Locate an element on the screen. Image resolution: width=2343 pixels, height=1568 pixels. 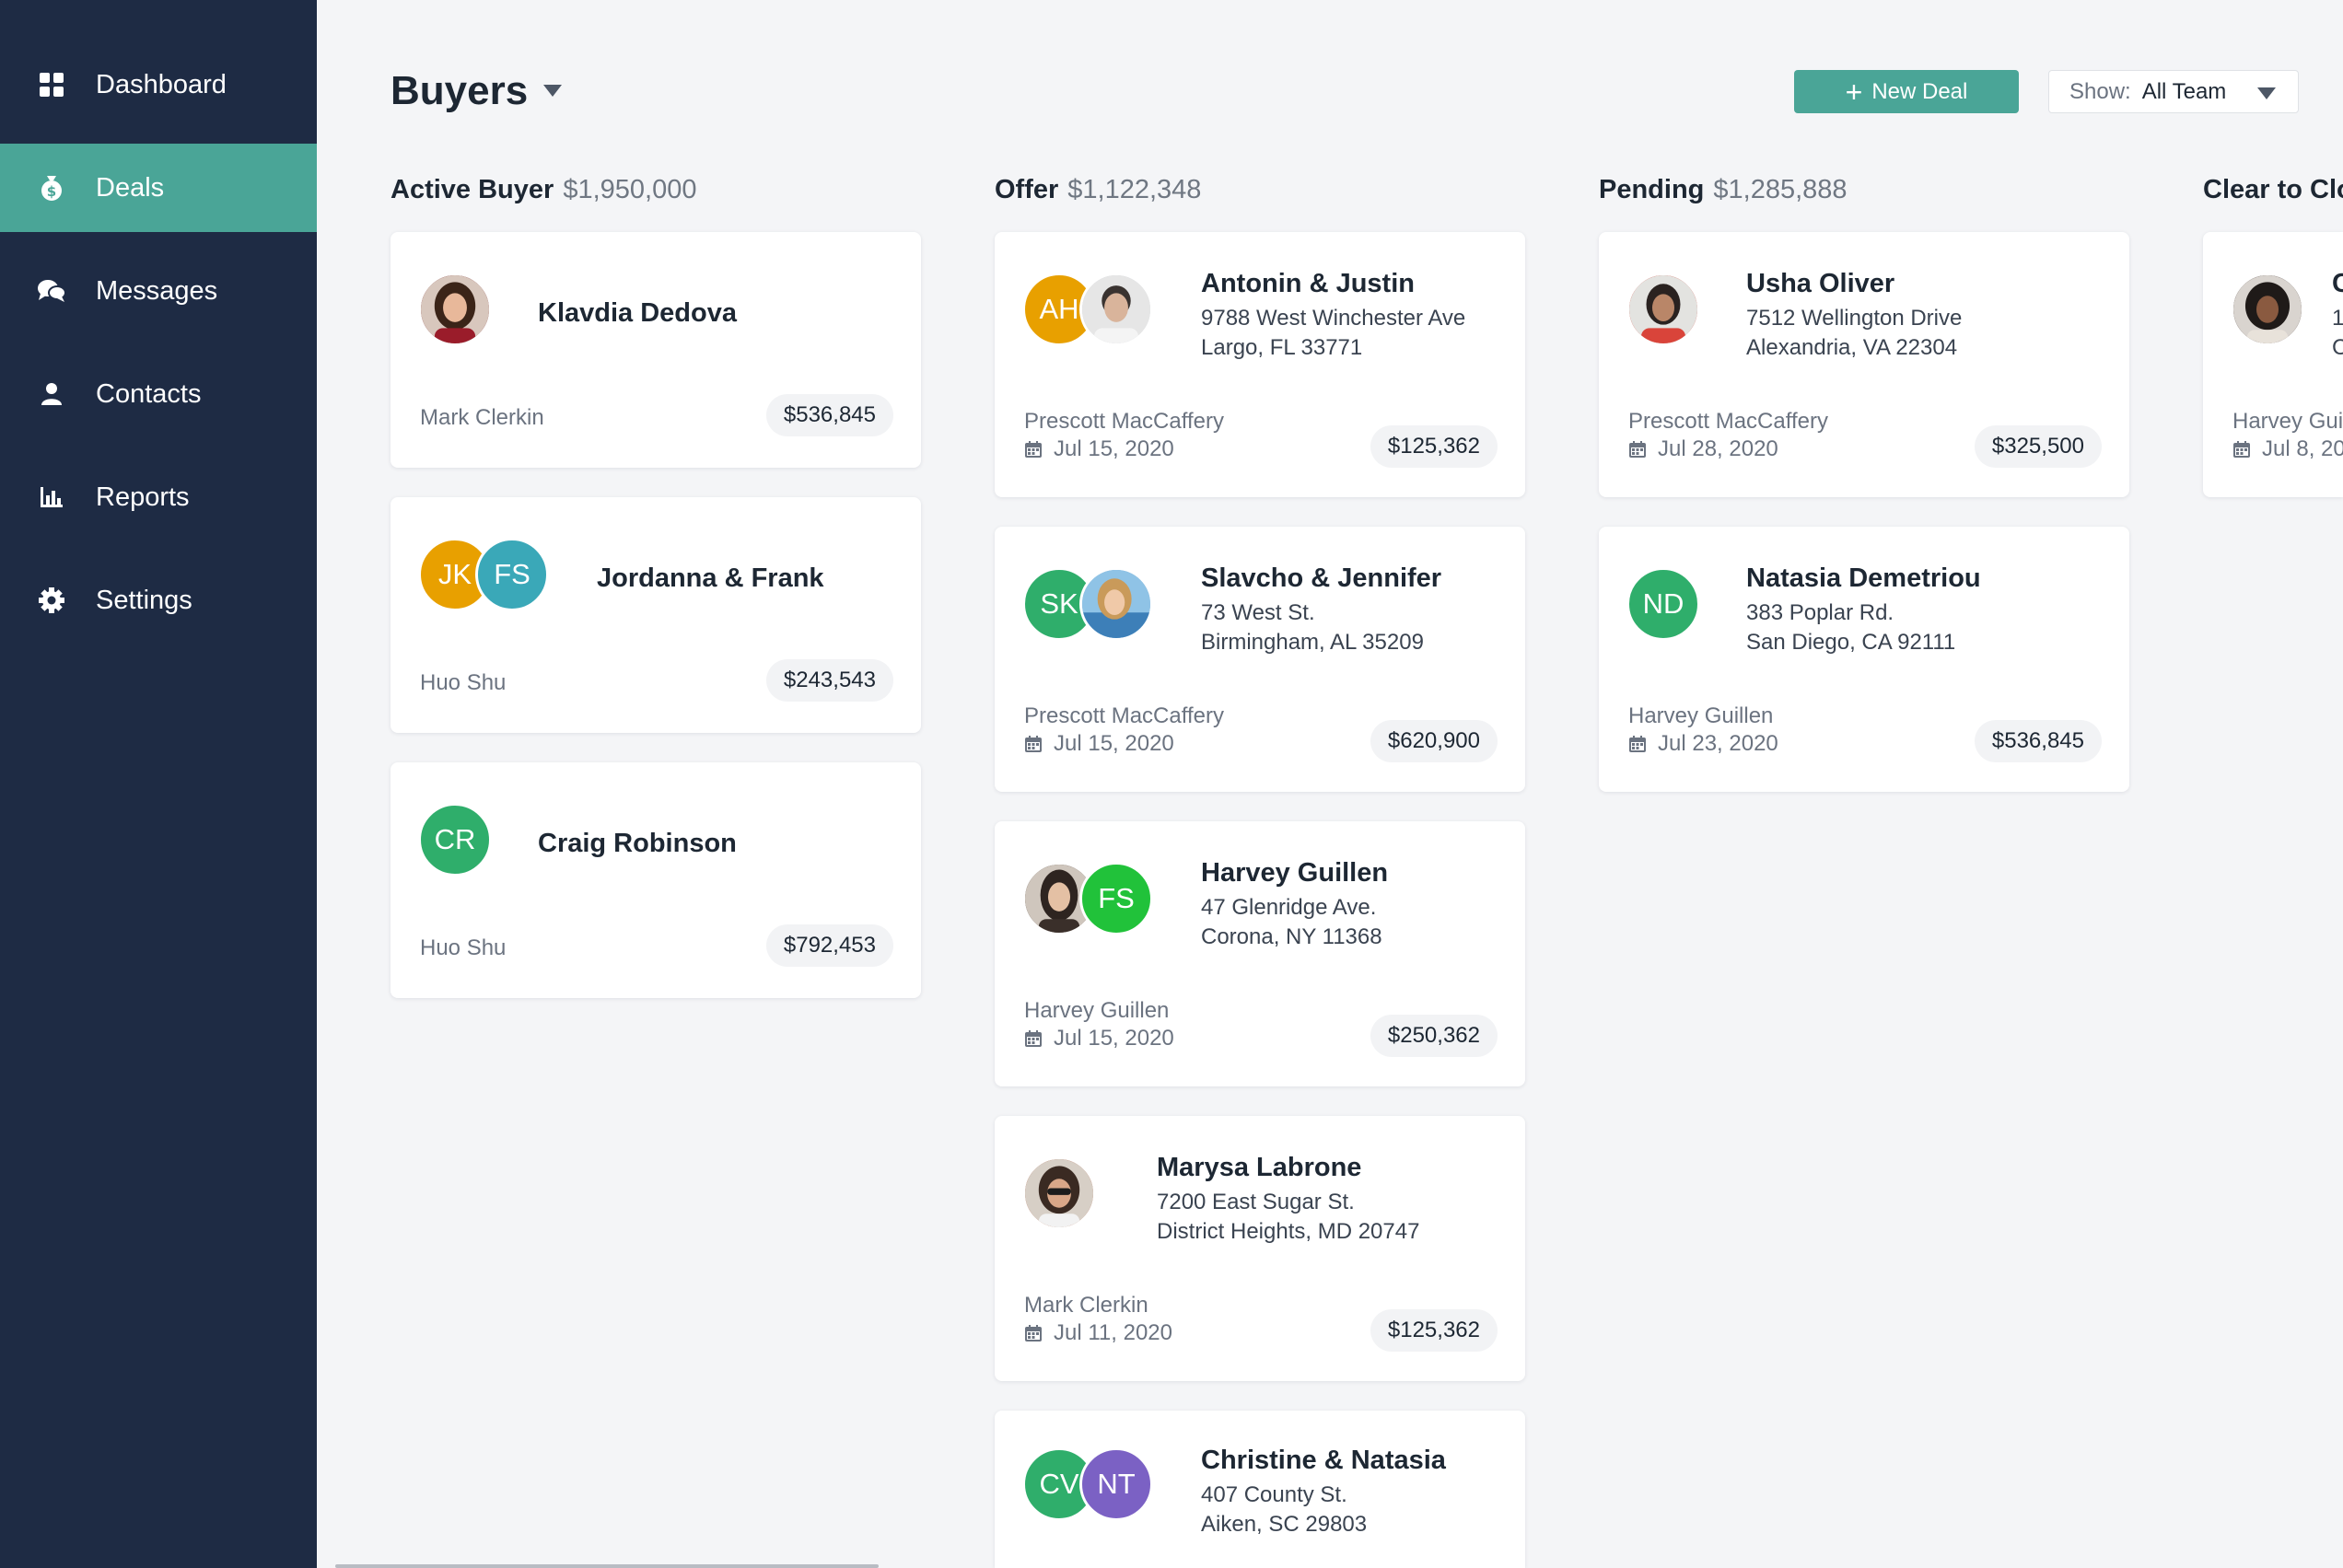
address-line-1: 47 Glenridge Ave. is located at coordinates (1289, 907).